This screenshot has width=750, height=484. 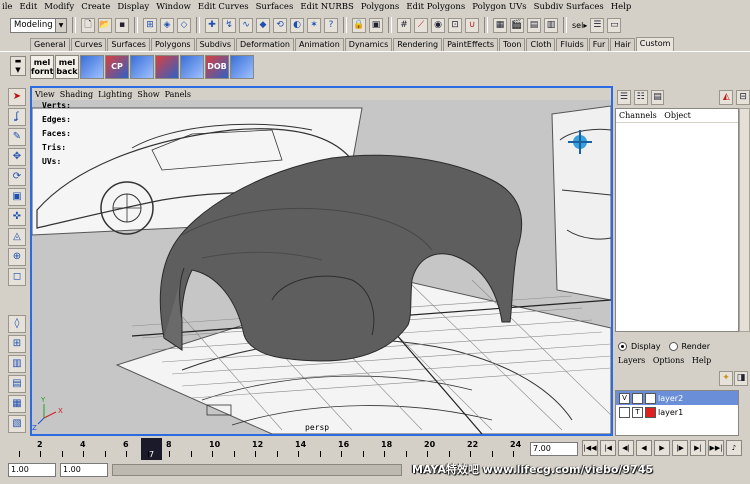 I want to click on layout-single-icon: ◊, so click(x=17, y=324).